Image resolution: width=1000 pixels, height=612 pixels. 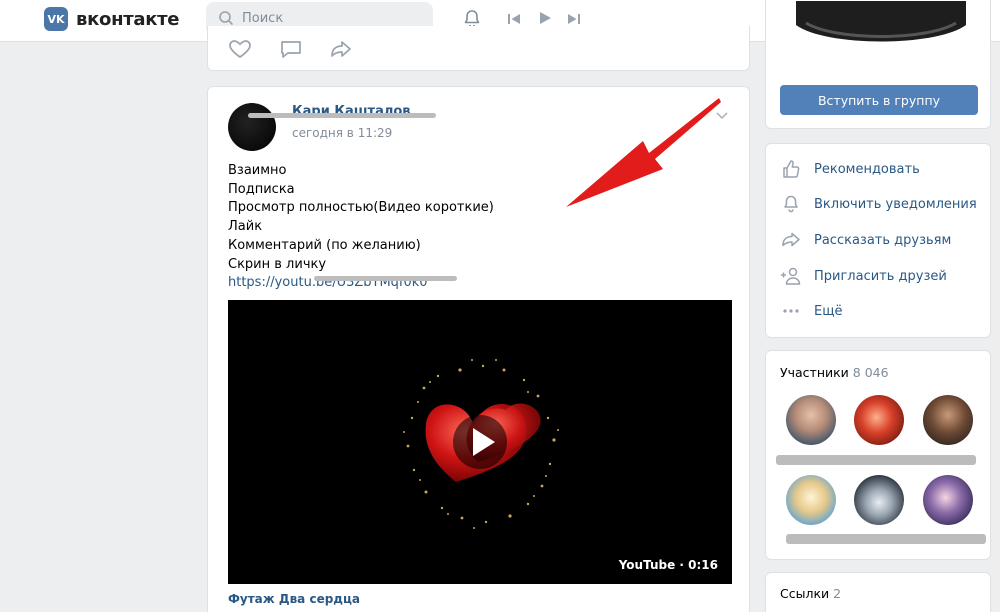 What do you see at coordinates (226, 18) in the screenshot?
I see `search-icon` at bounding box center [226, 18].